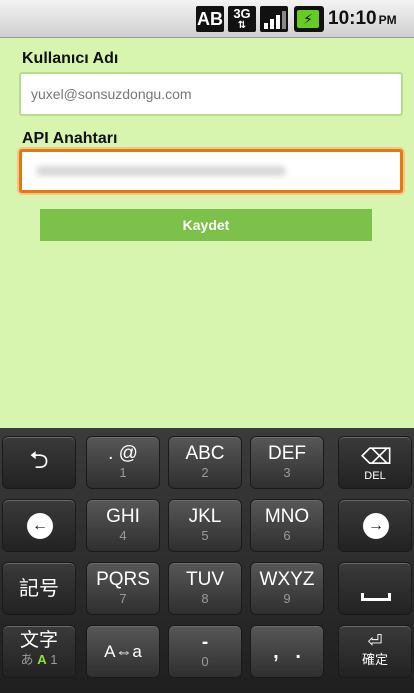 The image size is (414, 693). I want to click on backspace-icon: ⌫, so click(377, 456).